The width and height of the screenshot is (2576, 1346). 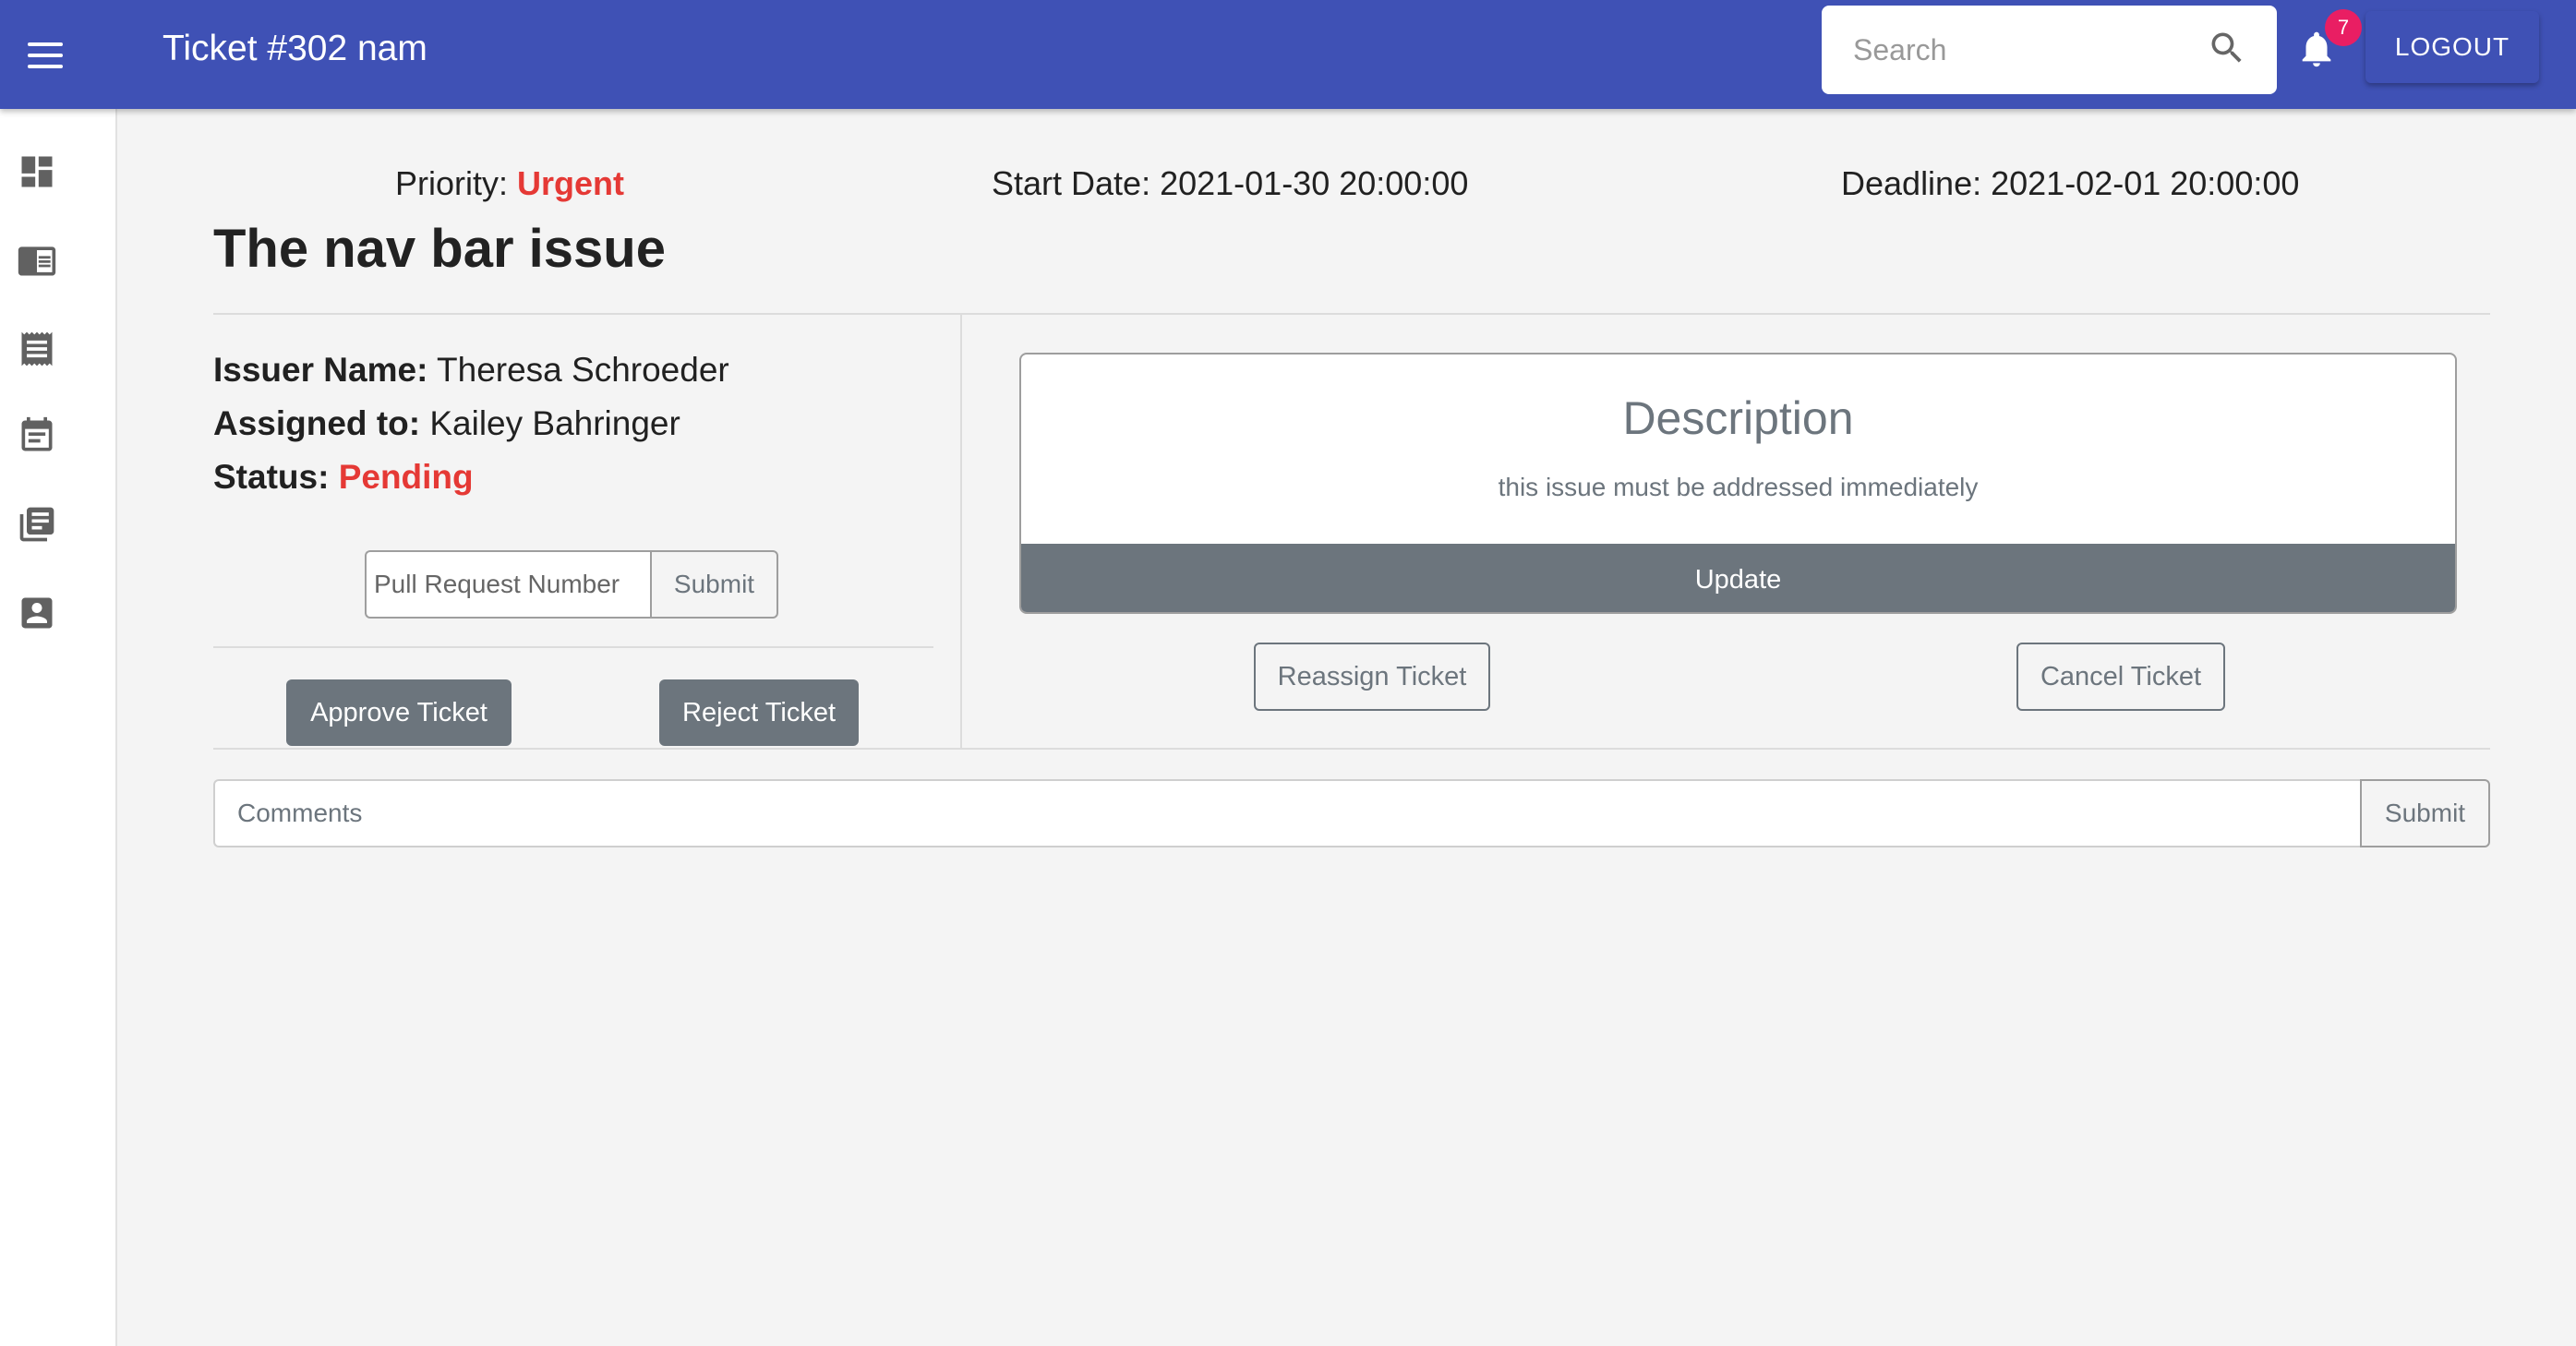 I want to click on notification-badge: 7, so click(x=2343, y=27).